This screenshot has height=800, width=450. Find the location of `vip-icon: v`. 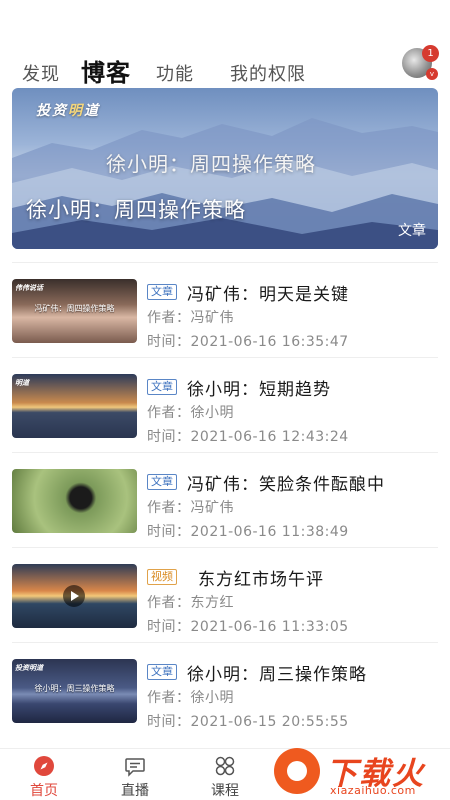

vip-icon: v is located at coordinates (432, 74).